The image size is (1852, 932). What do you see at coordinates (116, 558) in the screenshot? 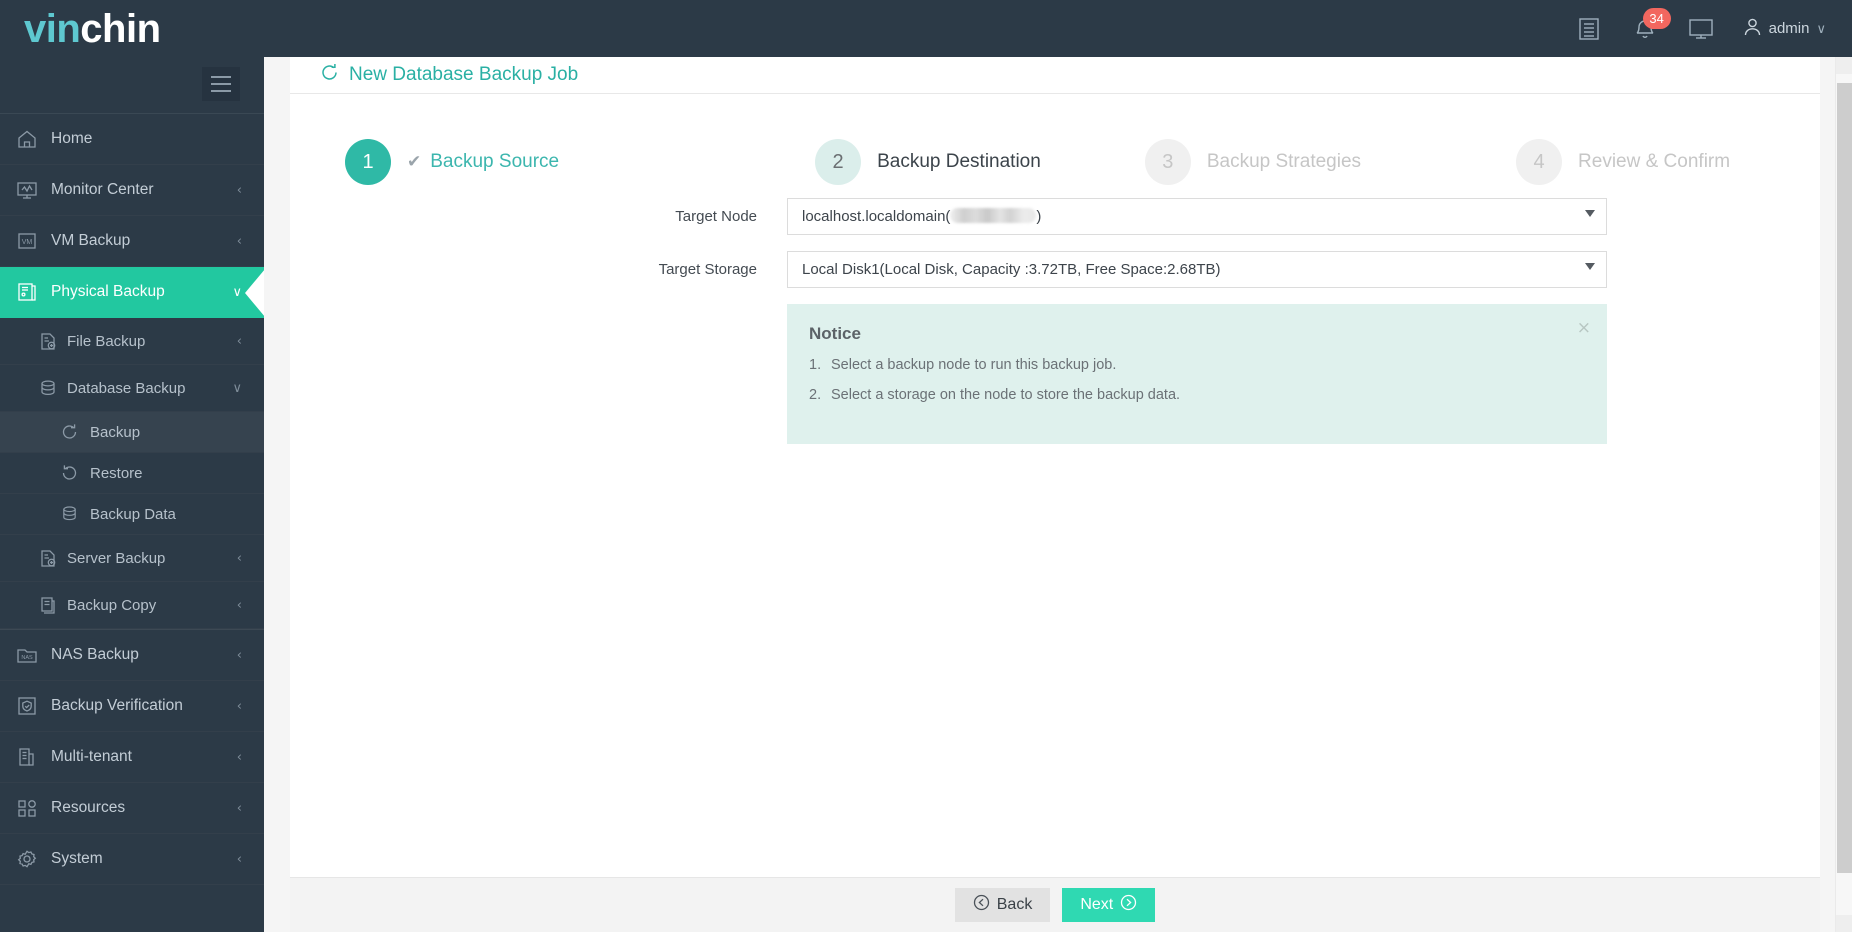
I see `sidebar-item-label: Server Backup` at bounding box center [116, 558].